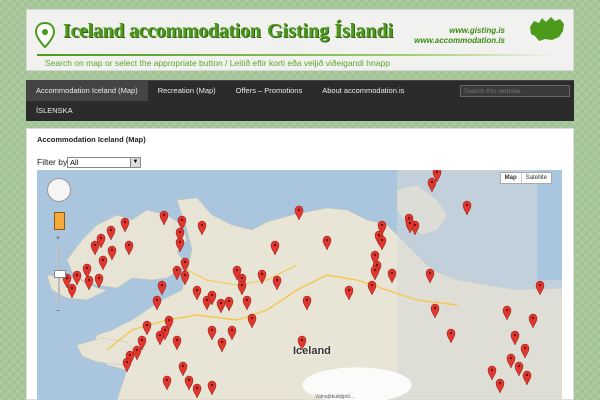 This screenshot has height=400, width=600. I want to click on filter-select-value: All, so click(74, 162).